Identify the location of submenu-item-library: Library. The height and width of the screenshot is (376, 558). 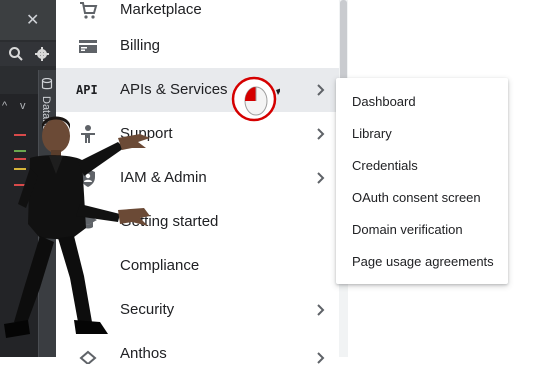
(422, 134).